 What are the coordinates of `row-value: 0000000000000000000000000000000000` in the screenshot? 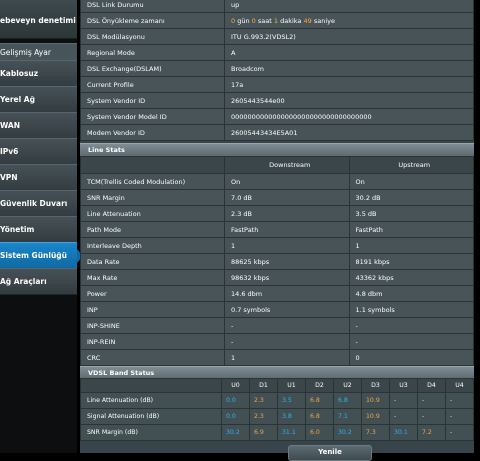 It's located at (349, 116).